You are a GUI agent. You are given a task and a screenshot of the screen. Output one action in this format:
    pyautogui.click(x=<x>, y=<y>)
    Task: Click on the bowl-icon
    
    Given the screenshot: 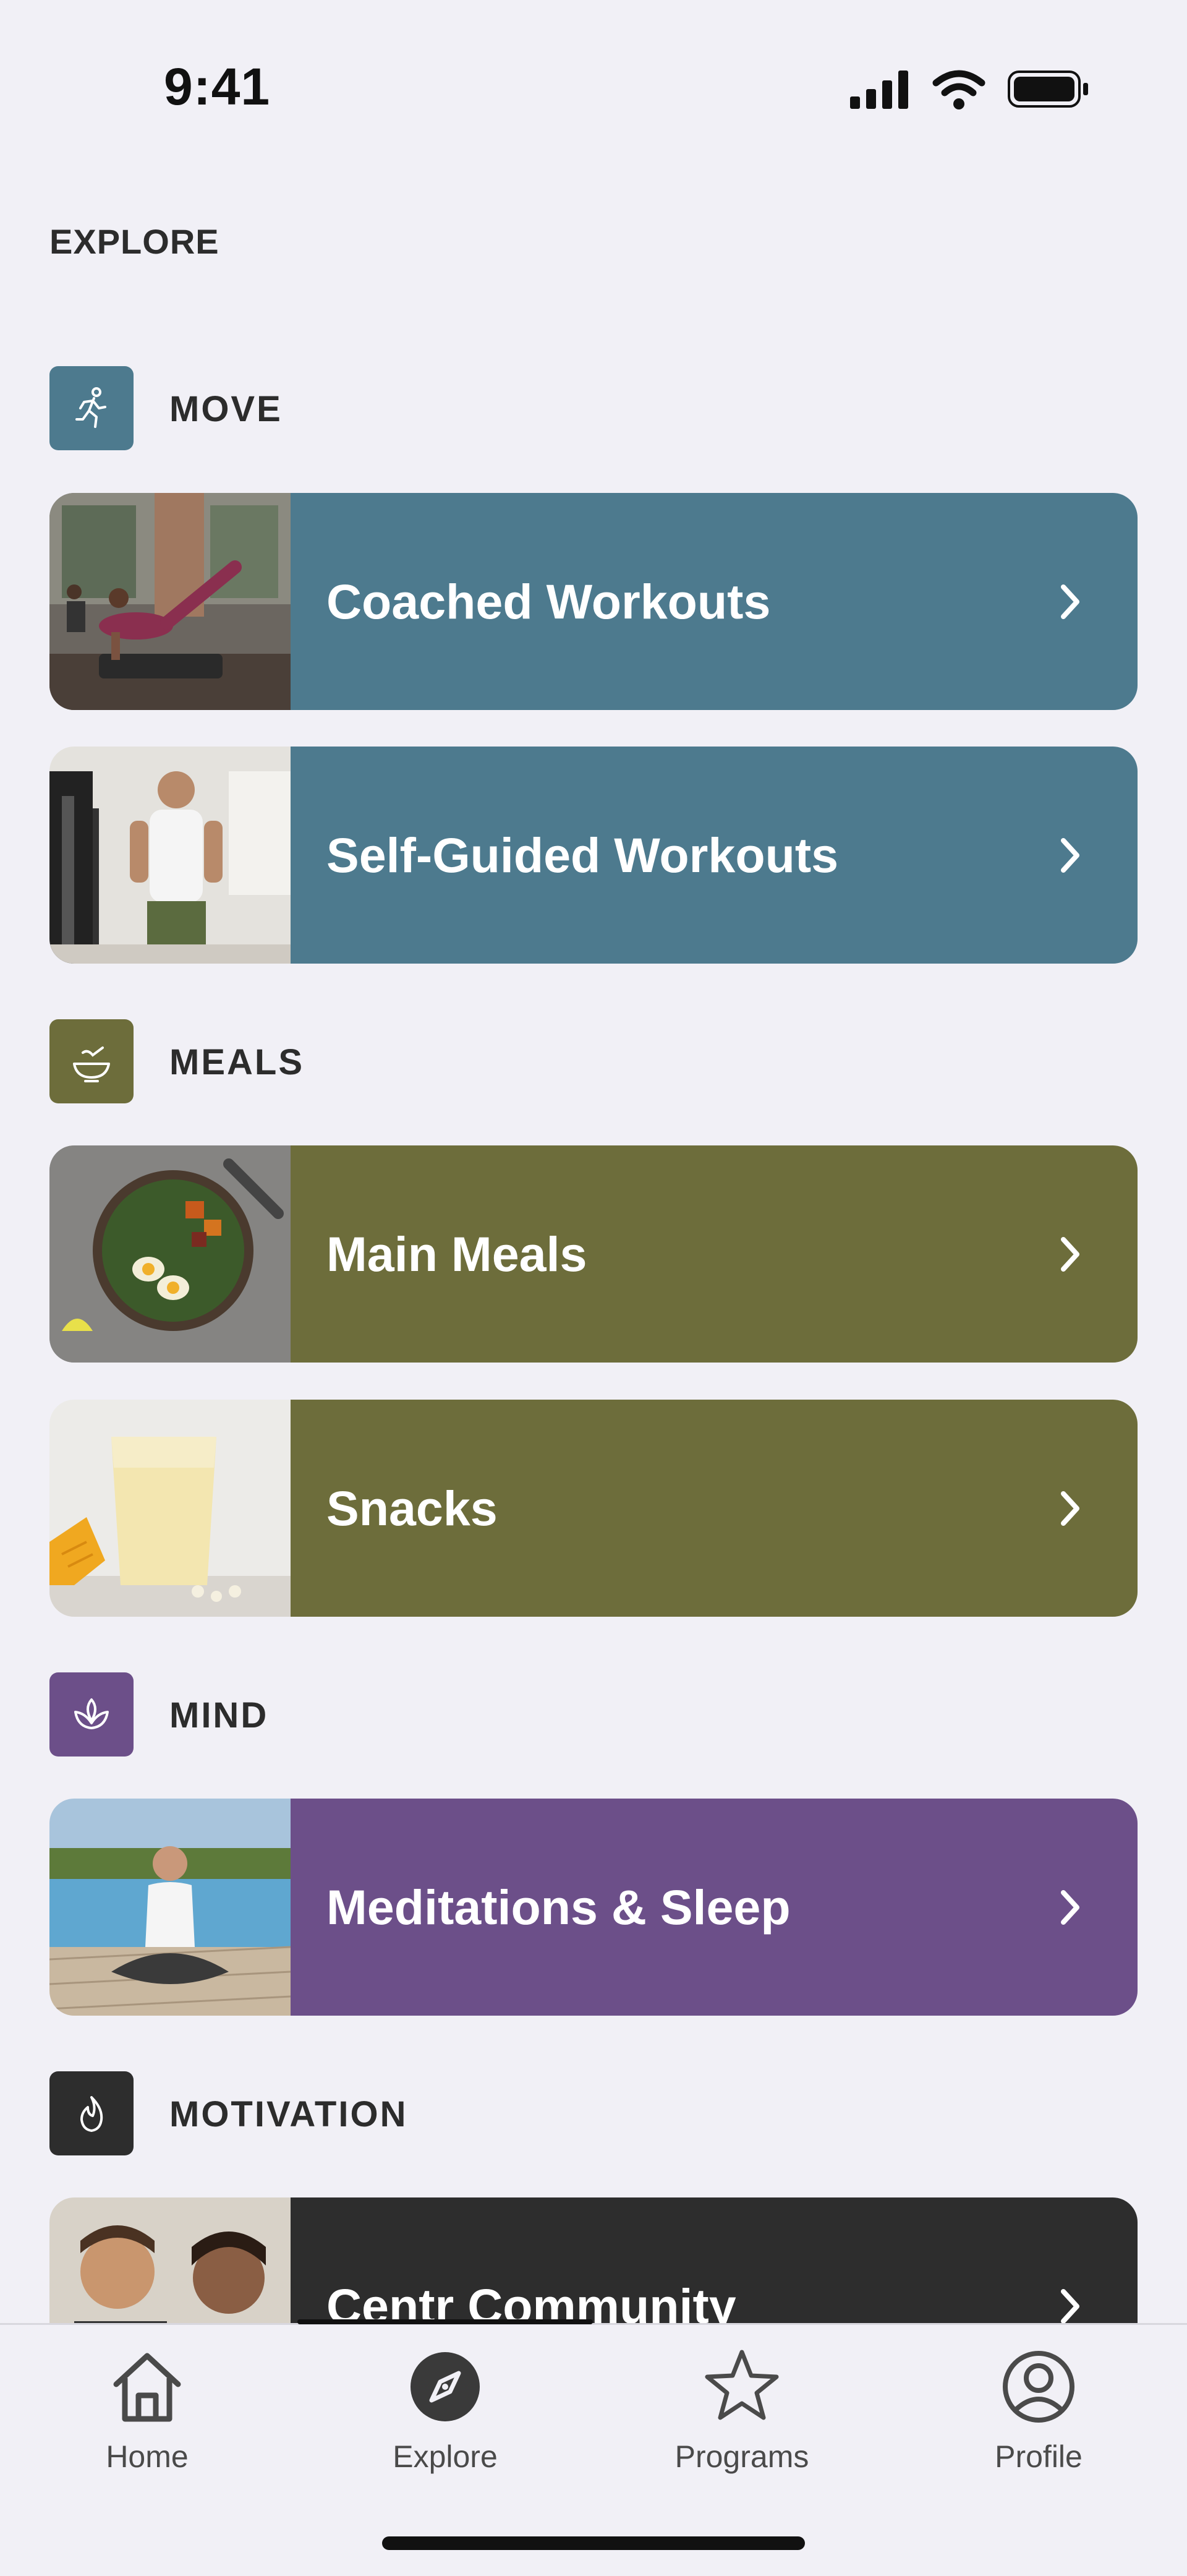 What is the action you would take?
    pyautogui.click(x=92, y=1061)
    